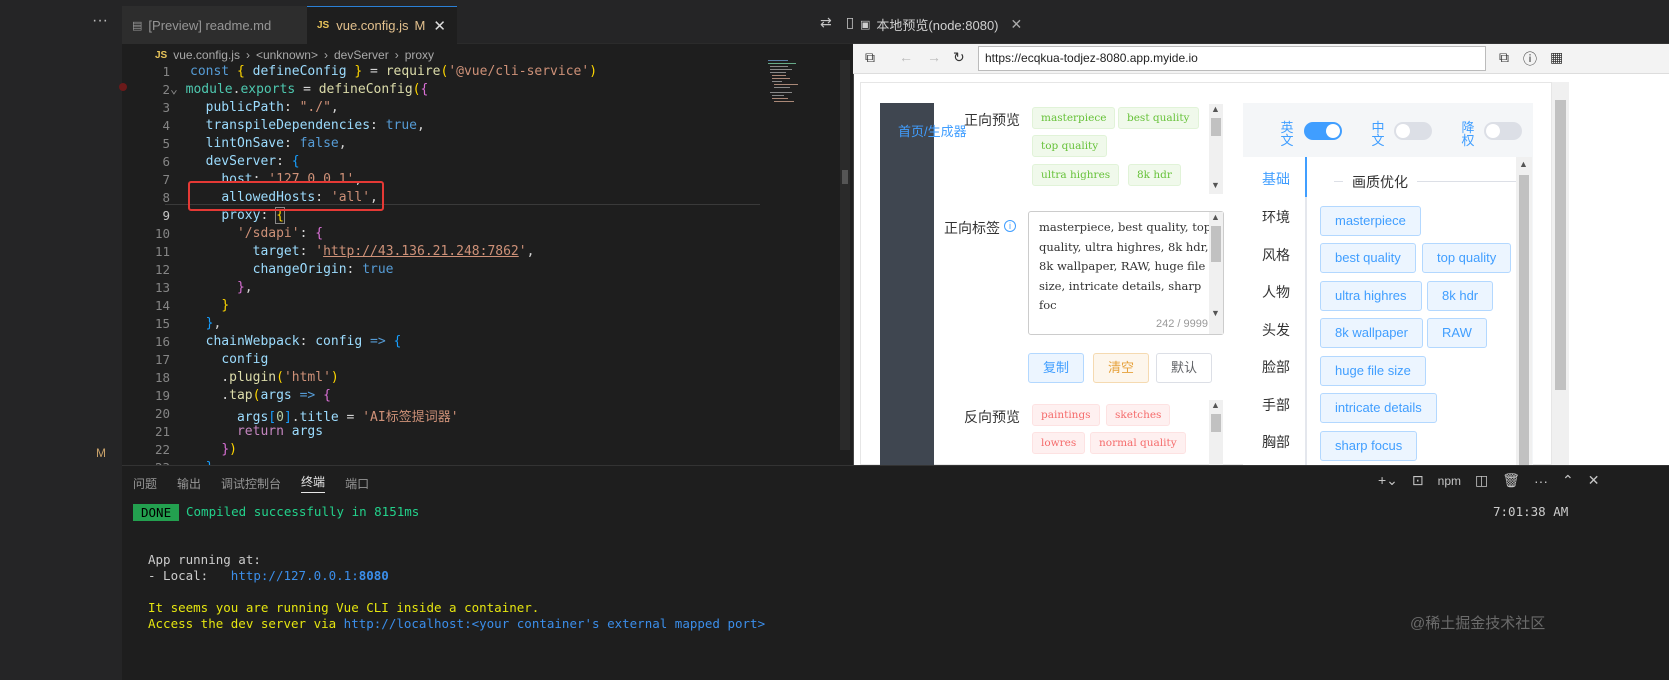  What do you see at coordinates (1138, 415) in the screenshot?
I see `preview-tag: sketches` at bounding box center [1138, 415].